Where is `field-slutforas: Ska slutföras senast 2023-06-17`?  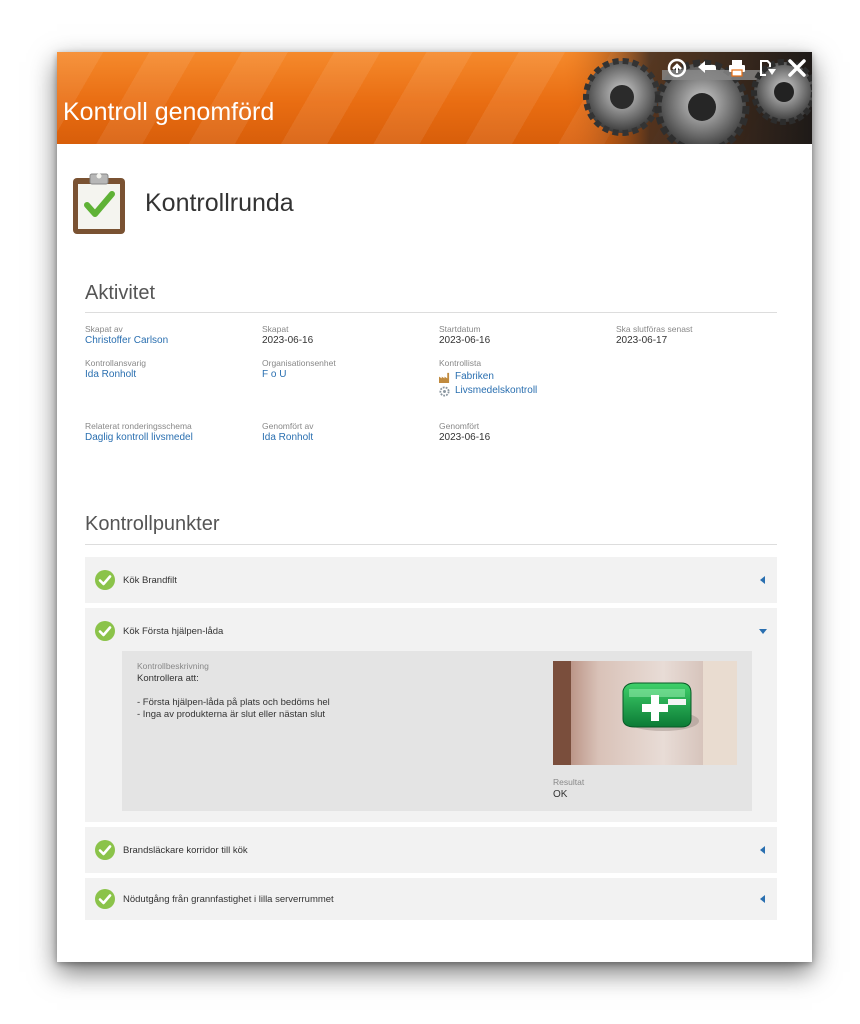 field-slutforas: Ska slutföras senast 2023-06-17 is located at coordinates (654, 335).